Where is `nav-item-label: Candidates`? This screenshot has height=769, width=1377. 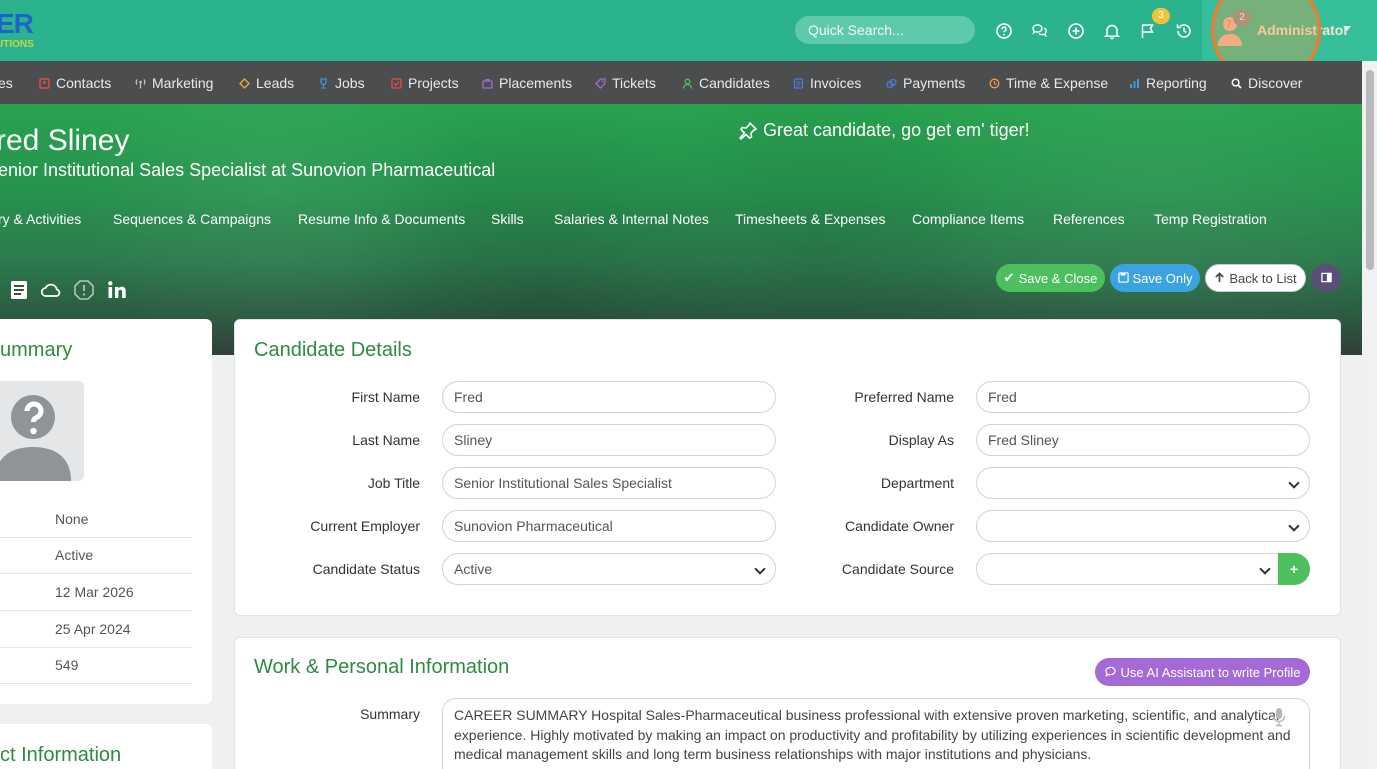
nav-item-label: Candidates is located at coordinates (734, 83).